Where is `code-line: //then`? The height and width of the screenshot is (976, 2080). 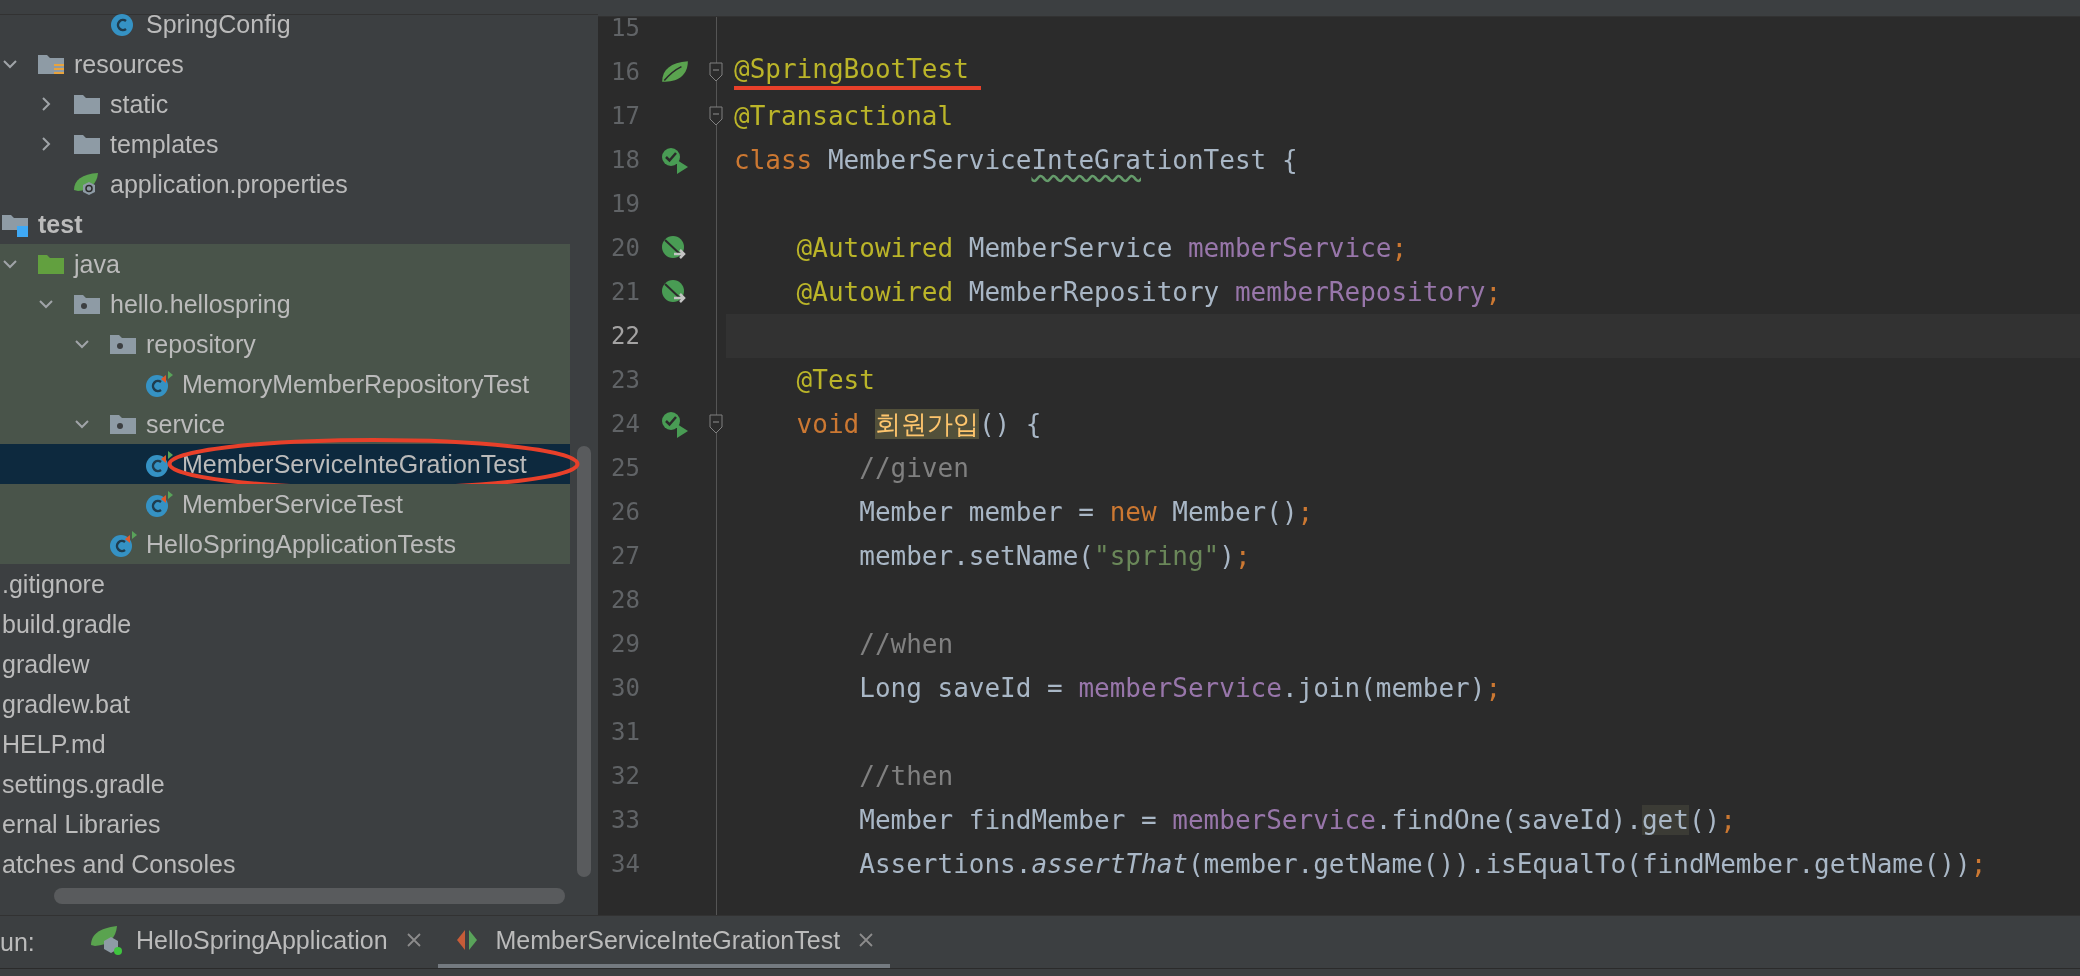
code-line: //then is located at coordinates (906, 776).